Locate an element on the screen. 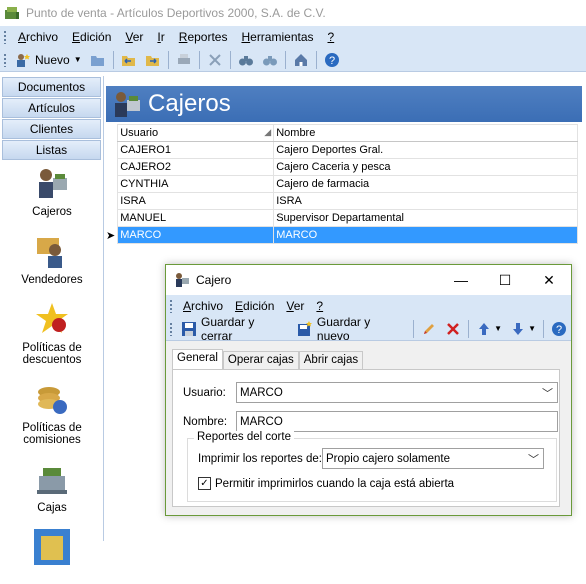  home-button is located at coordinates (301, 60).